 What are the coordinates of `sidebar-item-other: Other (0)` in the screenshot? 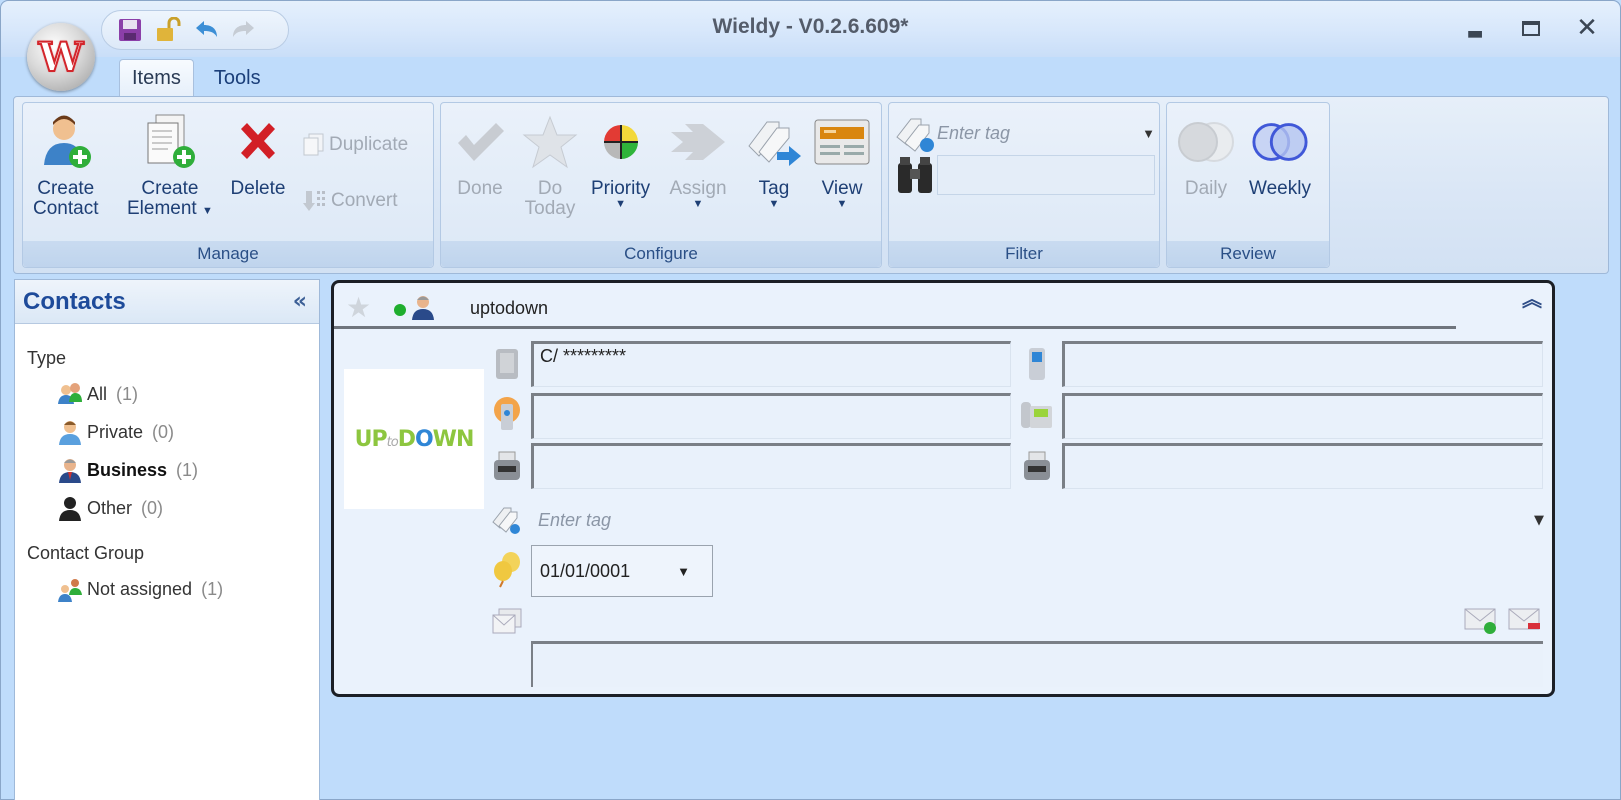 It's located at (188, 508).